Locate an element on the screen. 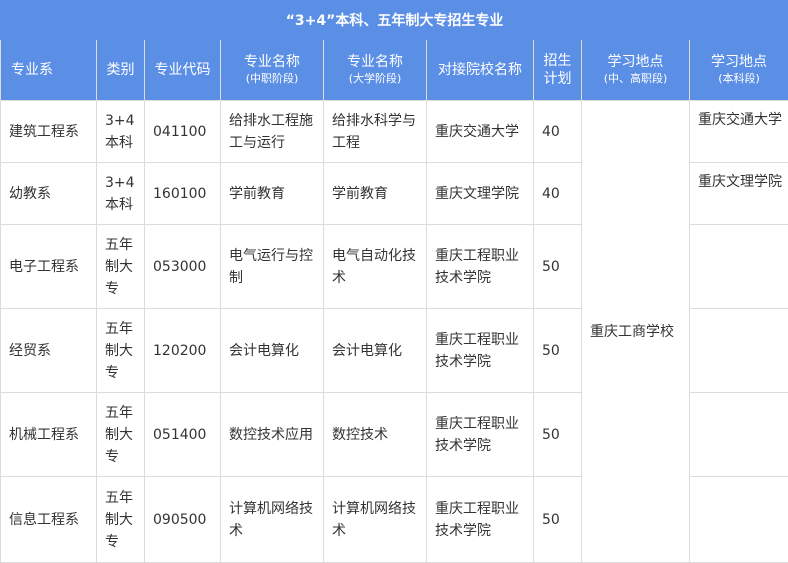  cell-major-secondary: 计算机网络技术 is located at coordinates (272, 520).